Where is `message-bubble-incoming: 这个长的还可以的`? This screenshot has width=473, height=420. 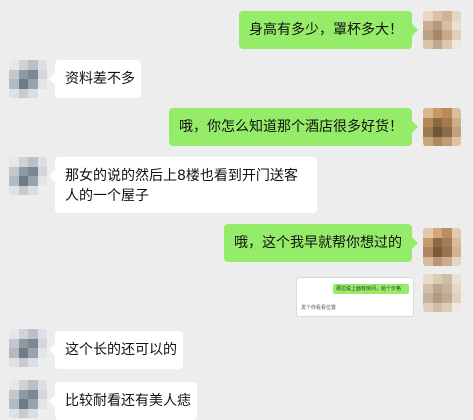
message-bubble-incoming: 这个长的还可以的 is located at coordinates (116, 350).